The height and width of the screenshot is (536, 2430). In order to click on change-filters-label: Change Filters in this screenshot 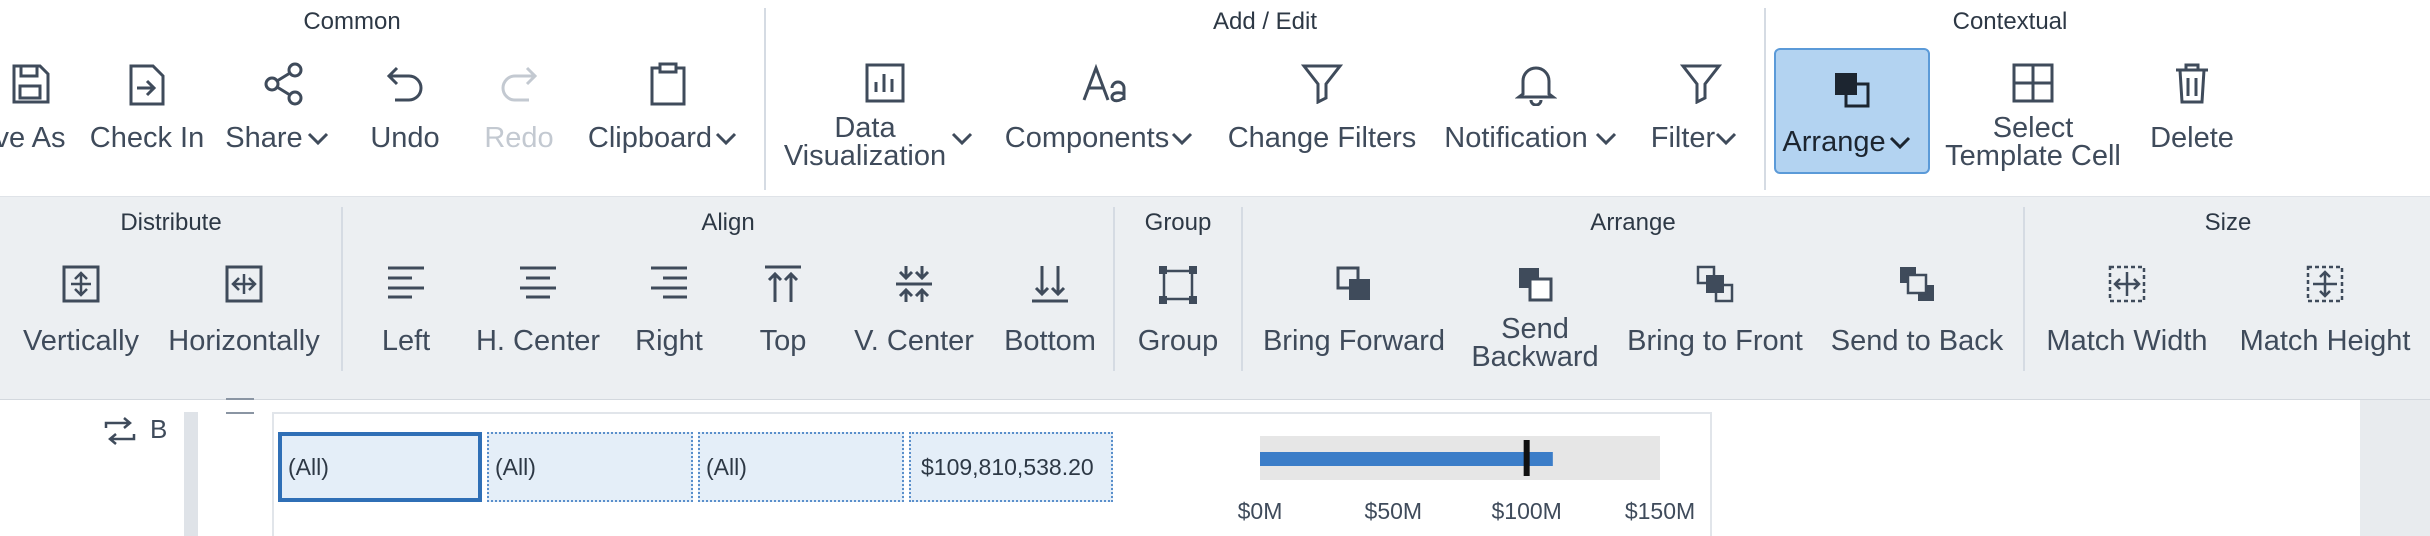, I will do `click(1322, 138)`.